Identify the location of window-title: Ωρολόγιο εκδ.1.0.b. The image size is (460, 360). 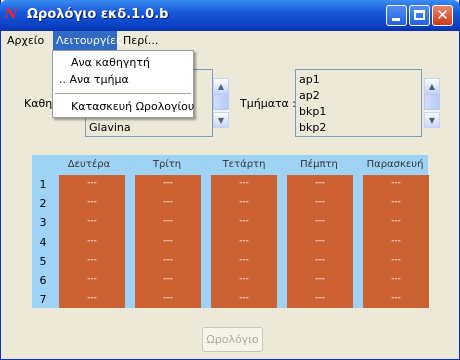
(98, 14).